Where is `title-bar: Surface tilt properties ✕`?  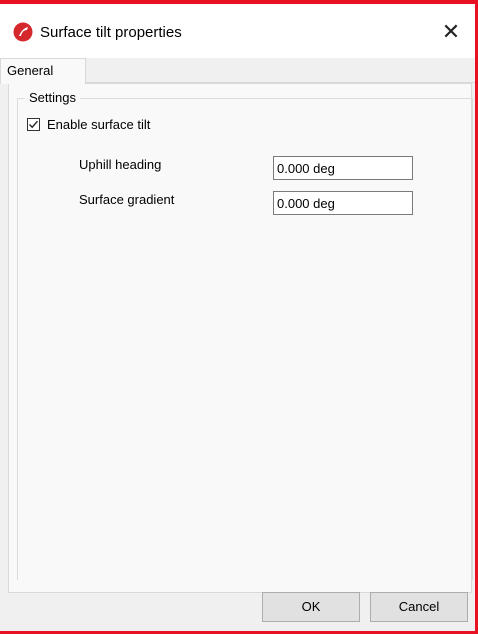
title-bar: Surface tilt properties ✕ is located at coordinates (237, 31).